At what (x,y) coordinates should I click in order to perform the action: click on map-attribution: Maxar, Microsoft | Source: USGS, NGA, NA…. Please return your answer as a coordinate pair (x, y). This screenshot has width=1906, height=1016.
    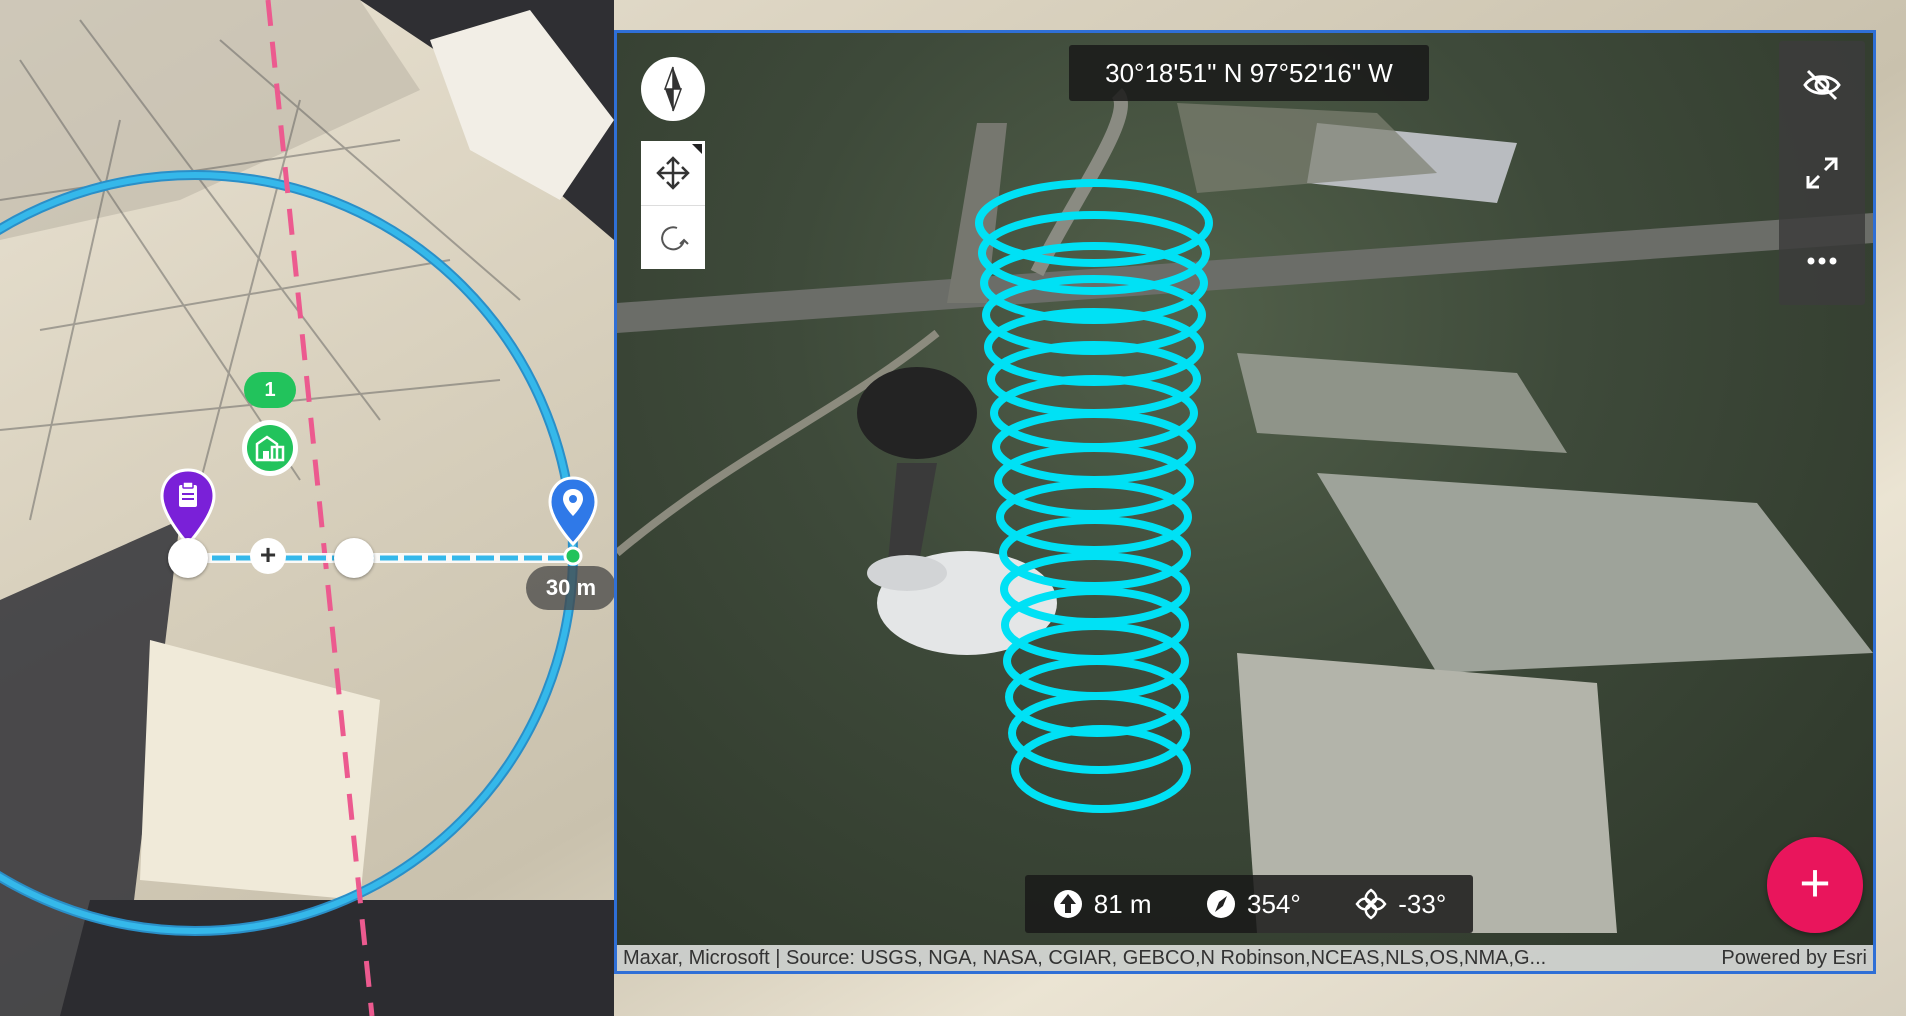
    Looking at the image, I should click on (1245, 958).